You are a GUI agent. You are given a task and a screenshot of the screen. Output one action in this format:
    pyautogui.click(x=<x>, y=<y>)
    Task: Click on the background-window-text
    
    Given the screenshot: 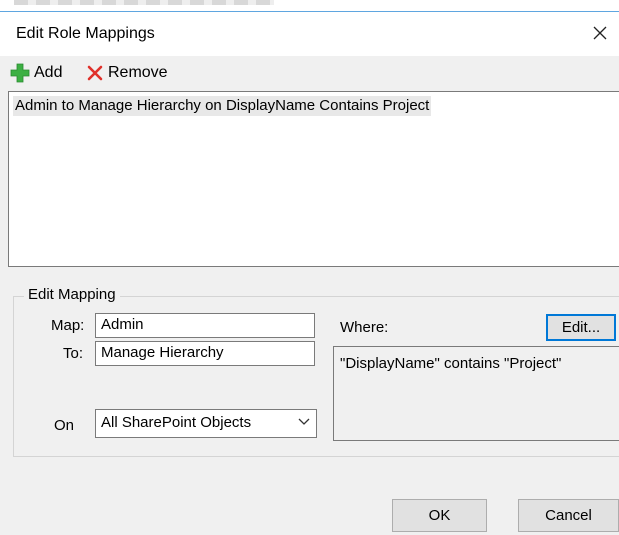 What is the action you would take?
    pyautogui.click(x=144, y=2)
    